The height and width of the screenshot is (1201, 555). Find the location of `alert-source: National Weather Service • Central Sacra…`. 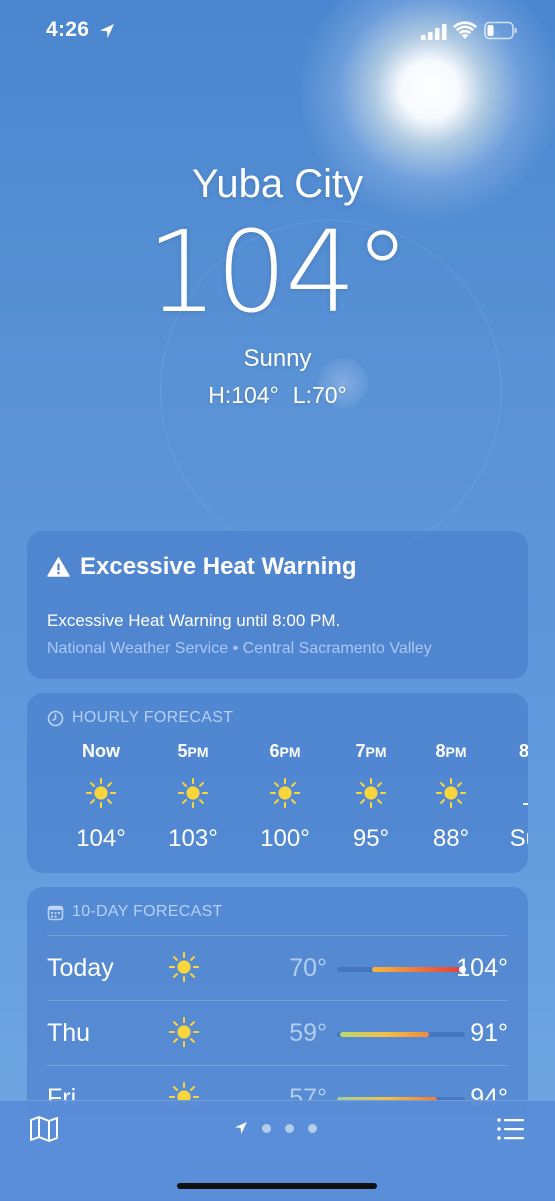

alert-source: National Weather Service • Central Sacra… is located at coordinates (239, 648).